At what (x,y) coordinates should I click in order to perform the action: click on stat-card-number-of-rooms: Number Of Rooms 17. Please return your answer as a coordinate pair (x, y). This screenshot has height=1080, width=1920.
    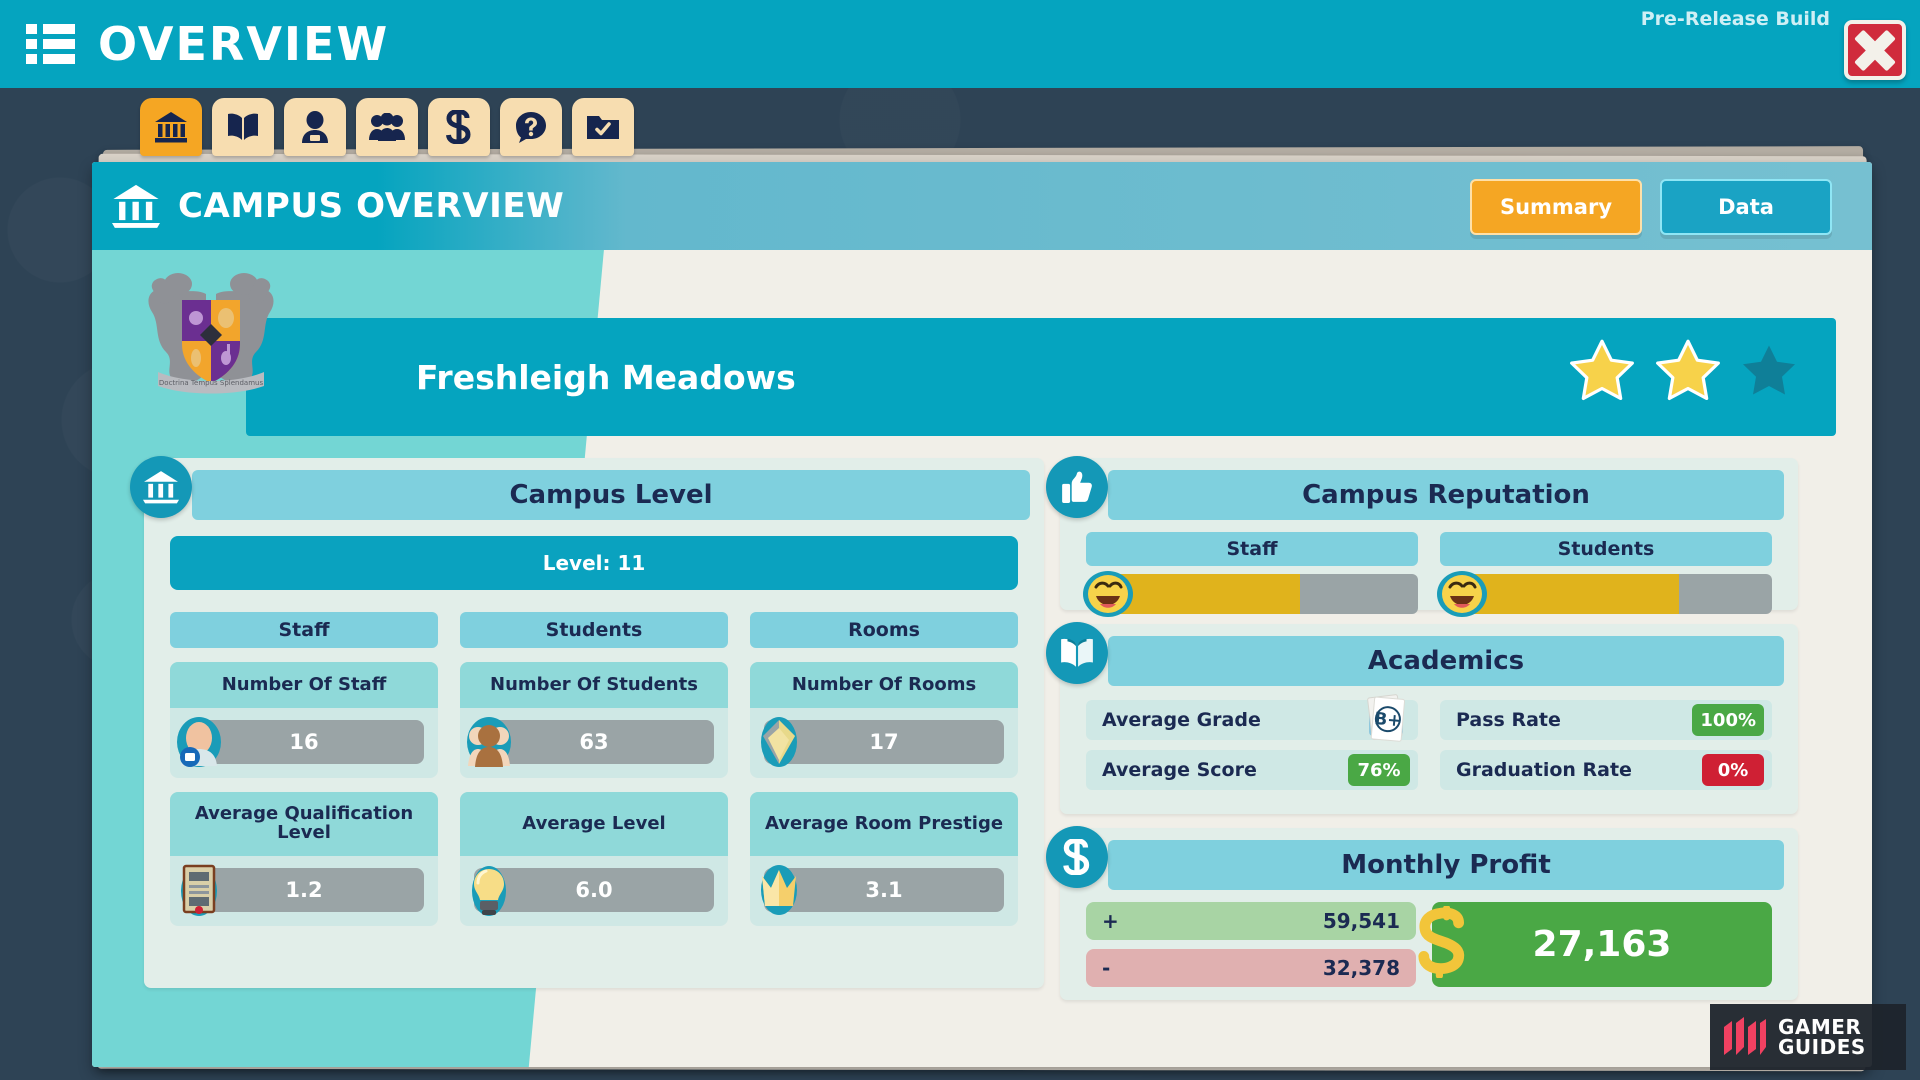
    Looking at the image, I should click on (884, 720).